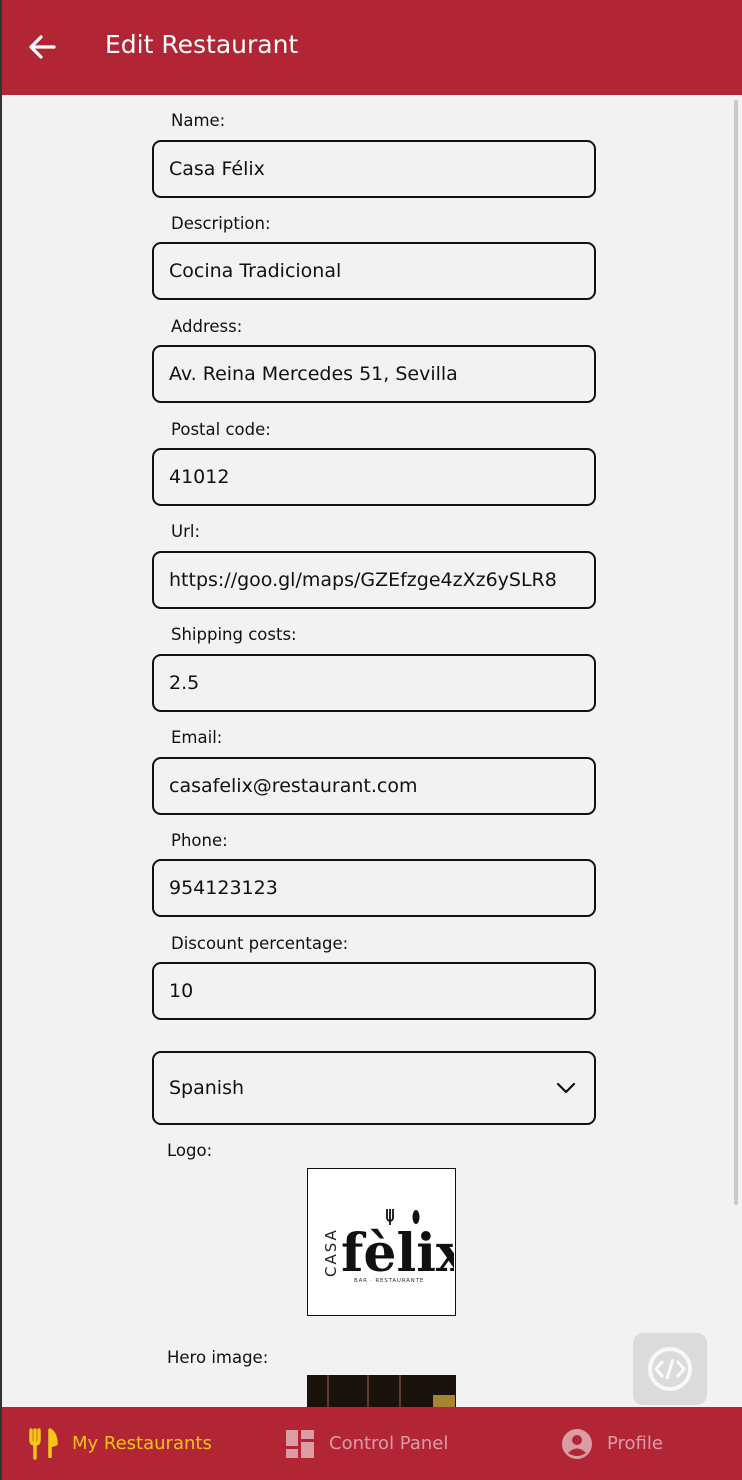  Describe the element at coordinates (374, 683) in the screenshot. I see `shipping-costs-field: 2.5` at that location.